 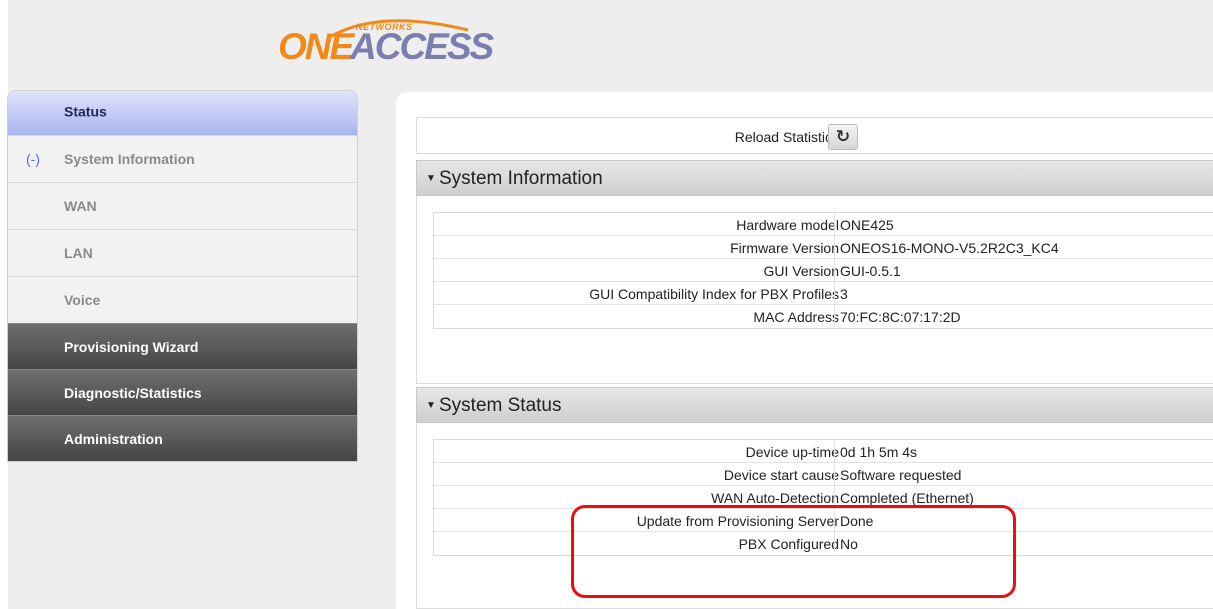 I want to click on table-row: GUI Version GUI-0.5.1, so click(x=823, y=270).